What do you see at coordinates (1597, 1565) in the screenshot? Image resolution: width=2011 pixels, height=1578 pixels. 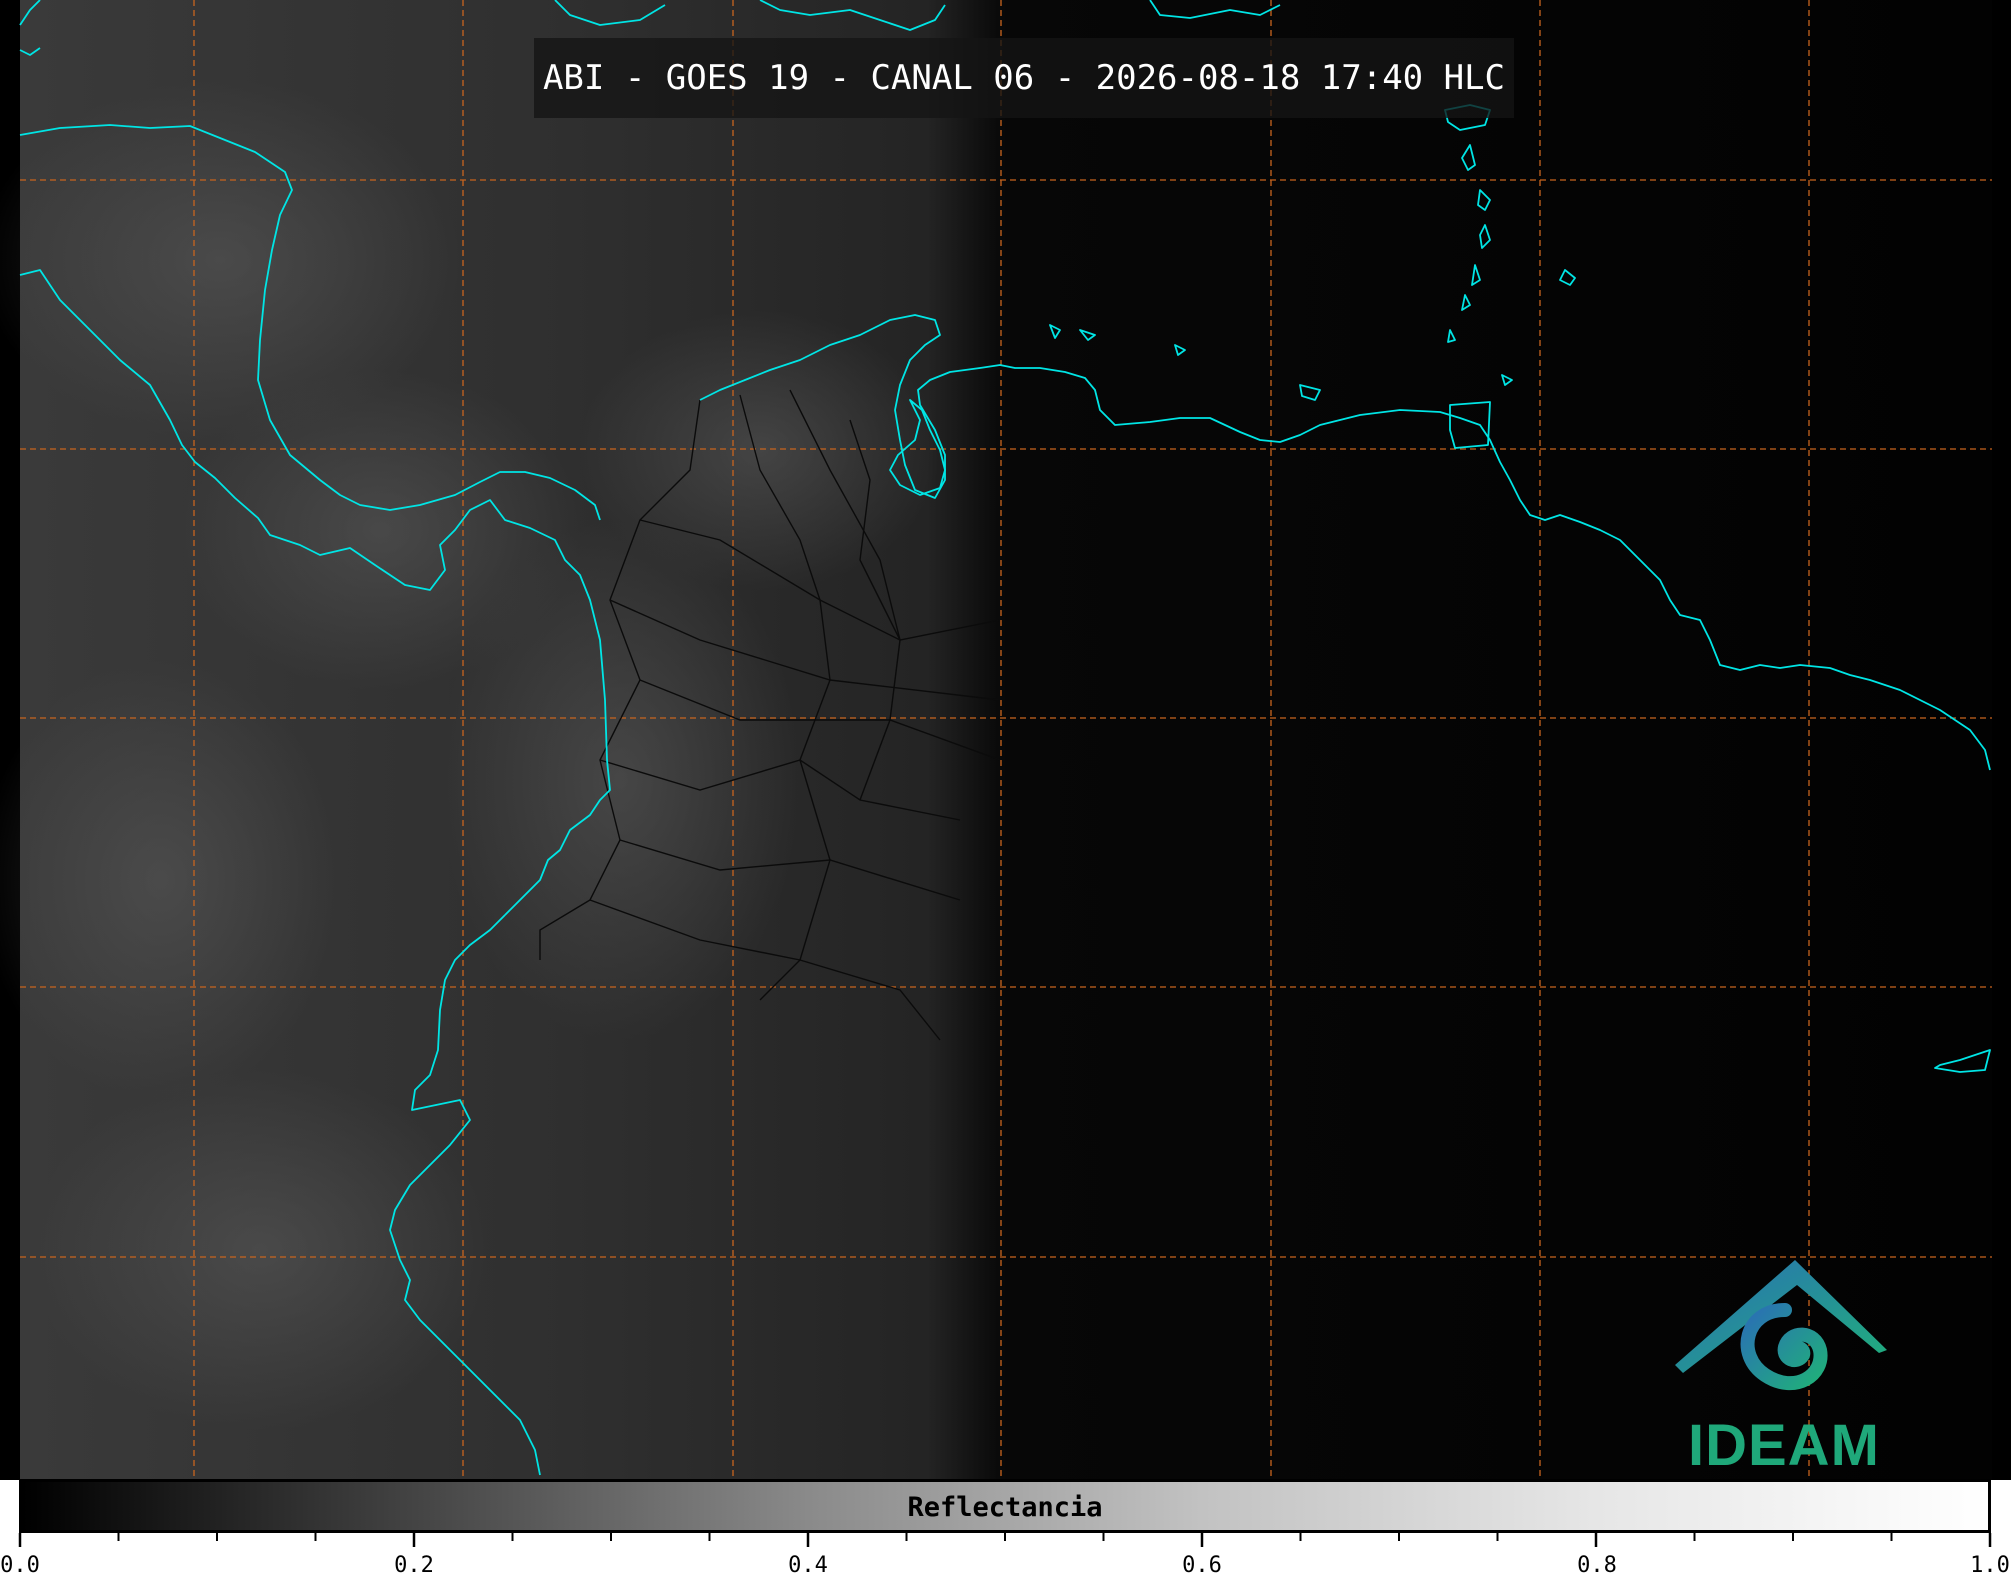 I see `tick-label-4: 0.8` at bounding box center [1597, 1565].